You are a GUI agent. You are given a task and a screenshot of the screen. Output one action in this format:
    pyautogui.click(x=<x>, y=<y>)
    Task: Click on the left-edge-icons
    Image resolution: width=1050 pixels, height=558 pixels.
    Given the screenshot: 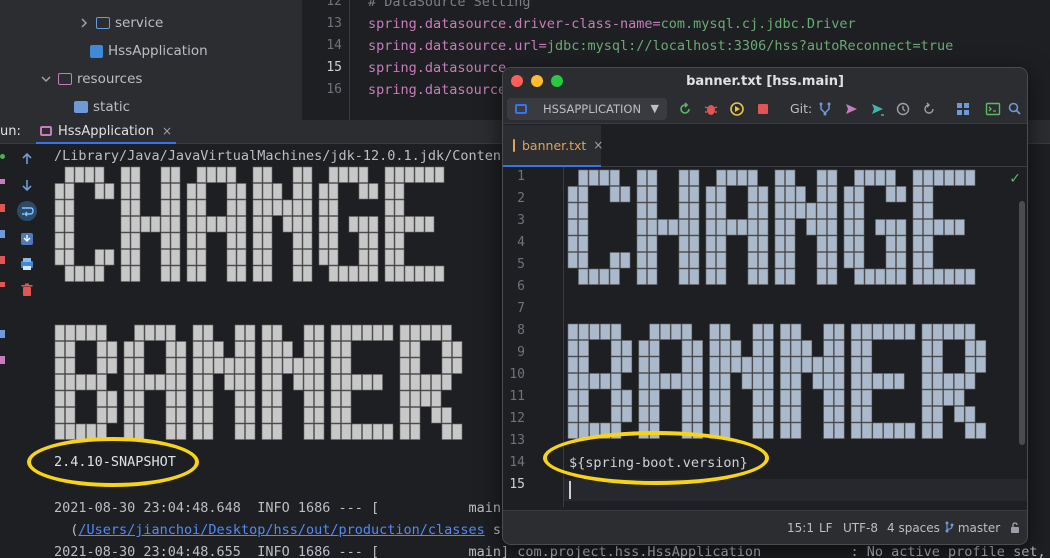 What is the action you would take?
    pyautogui.click(x=3, y=258)
    